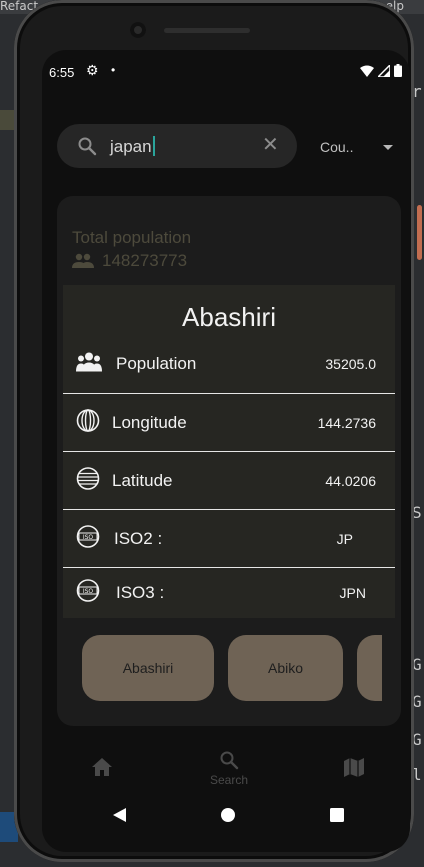 This screenshot has width=424, height=867. What do you see at coordinates (142, 480) in the screenshot?
I see `latitude-label: Latitude` at bounding box center [142, 480].